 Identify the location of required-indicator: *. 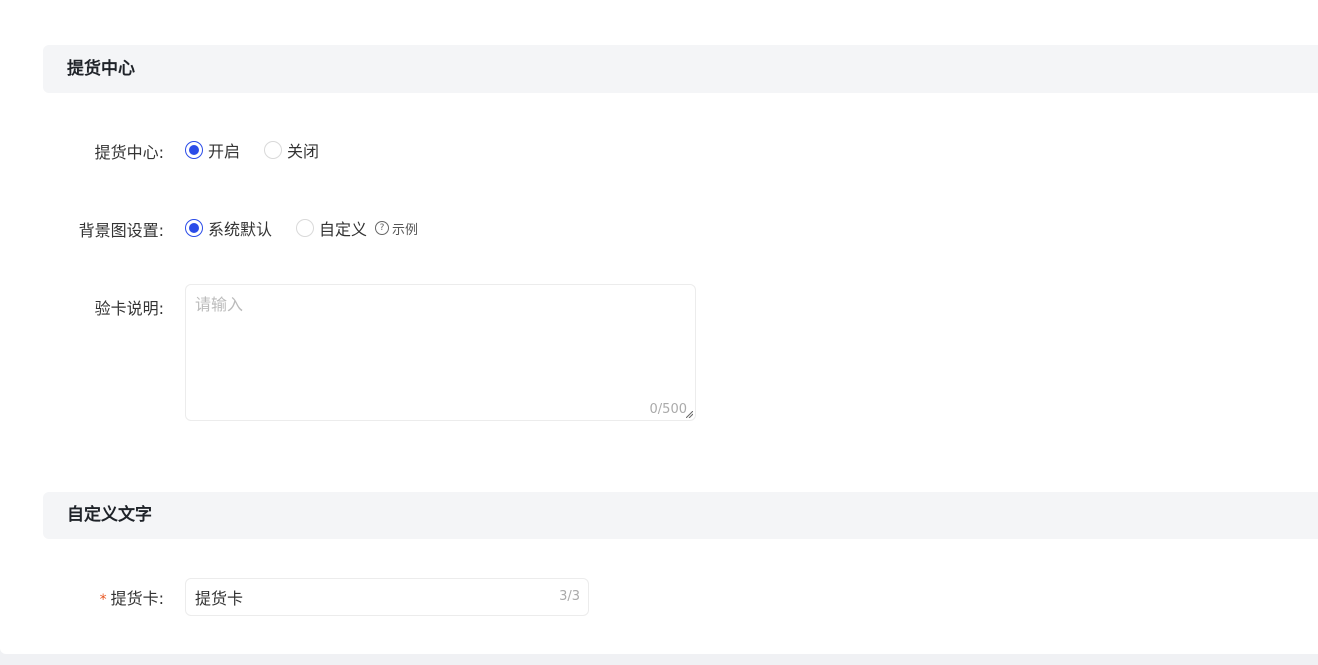
(103, 600).